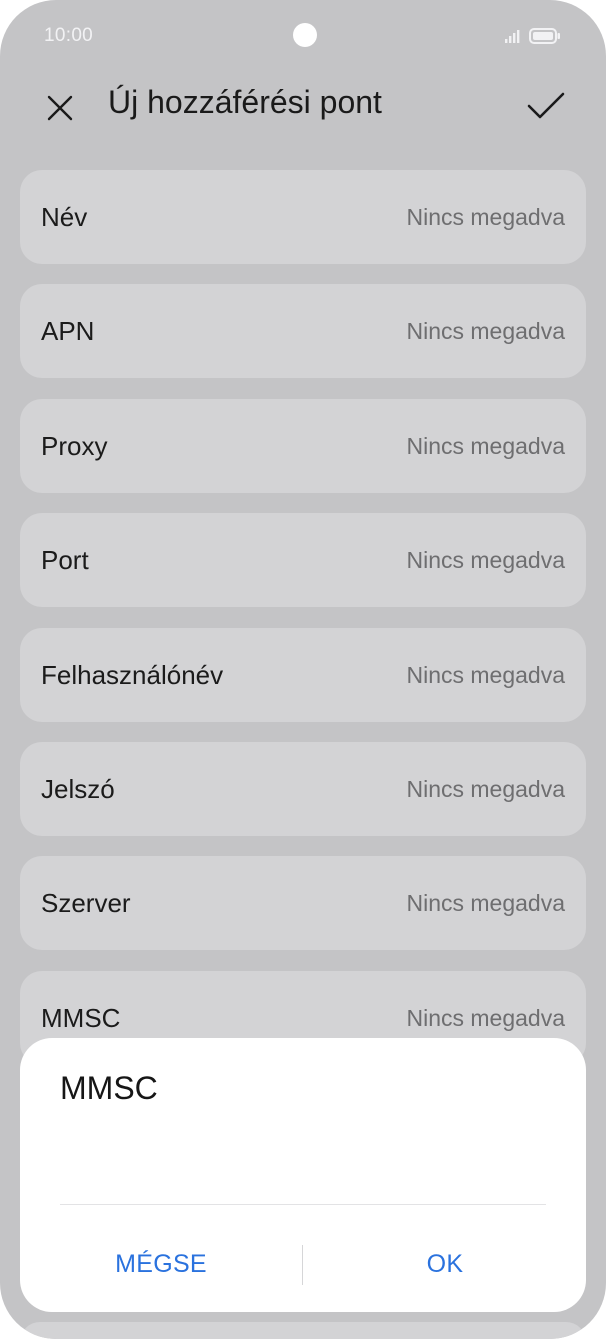  What do you see at coordinates (161, 1264) in the screenshot?
I see `cancel-button: MÉGSE` at bounding box center [161, 1264].